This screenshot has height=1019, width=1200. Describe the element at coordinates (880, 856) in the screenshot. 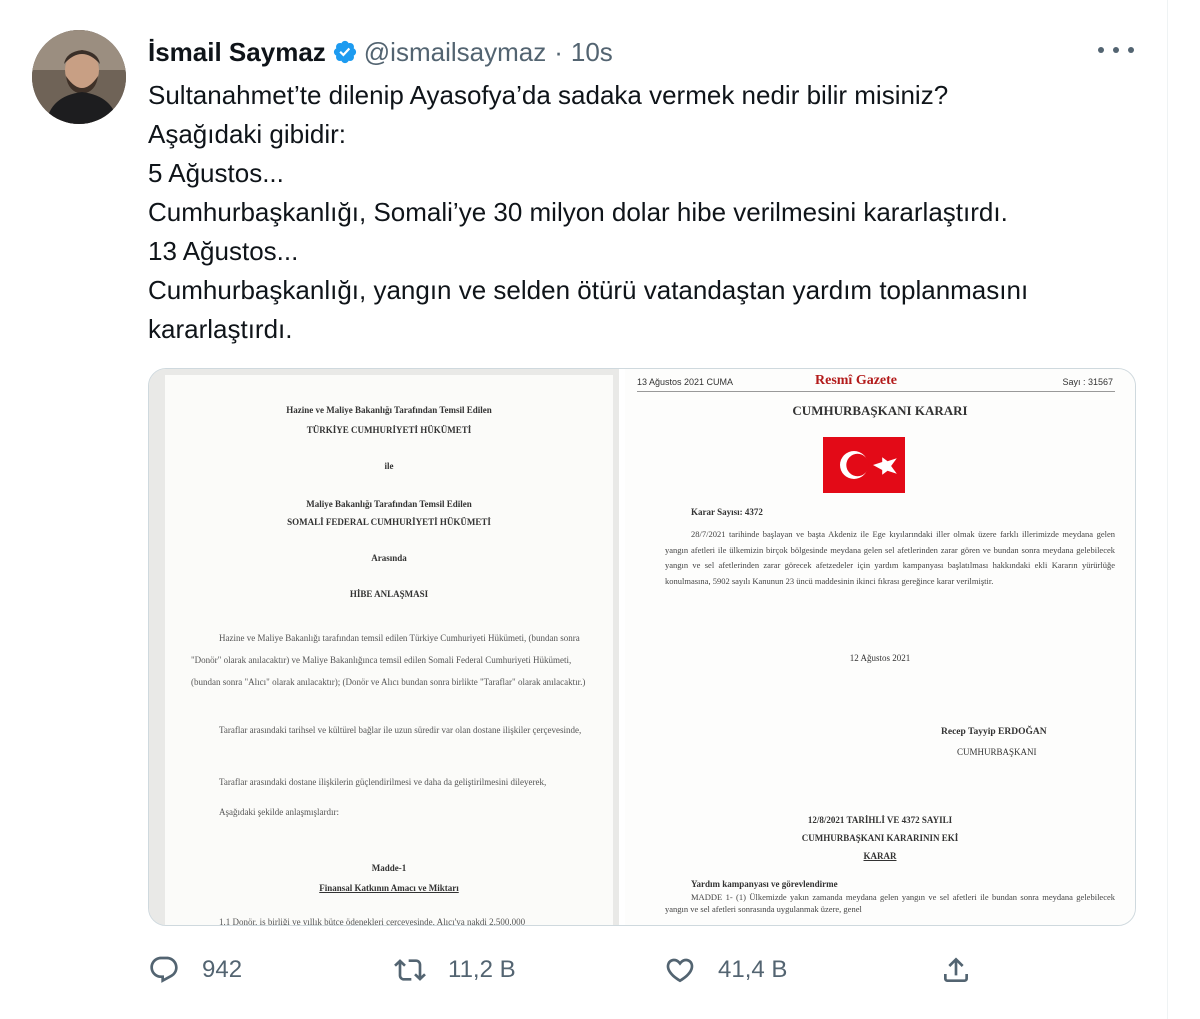

I see `annex-line: KARAR` at that location.